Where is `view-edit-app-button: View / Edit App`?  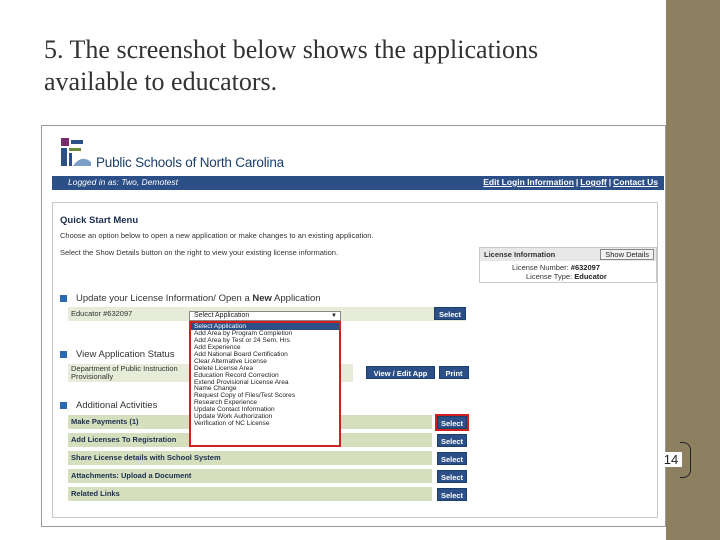
view-edit-app-button: View / Edit App is located at coordinates (400, 372).